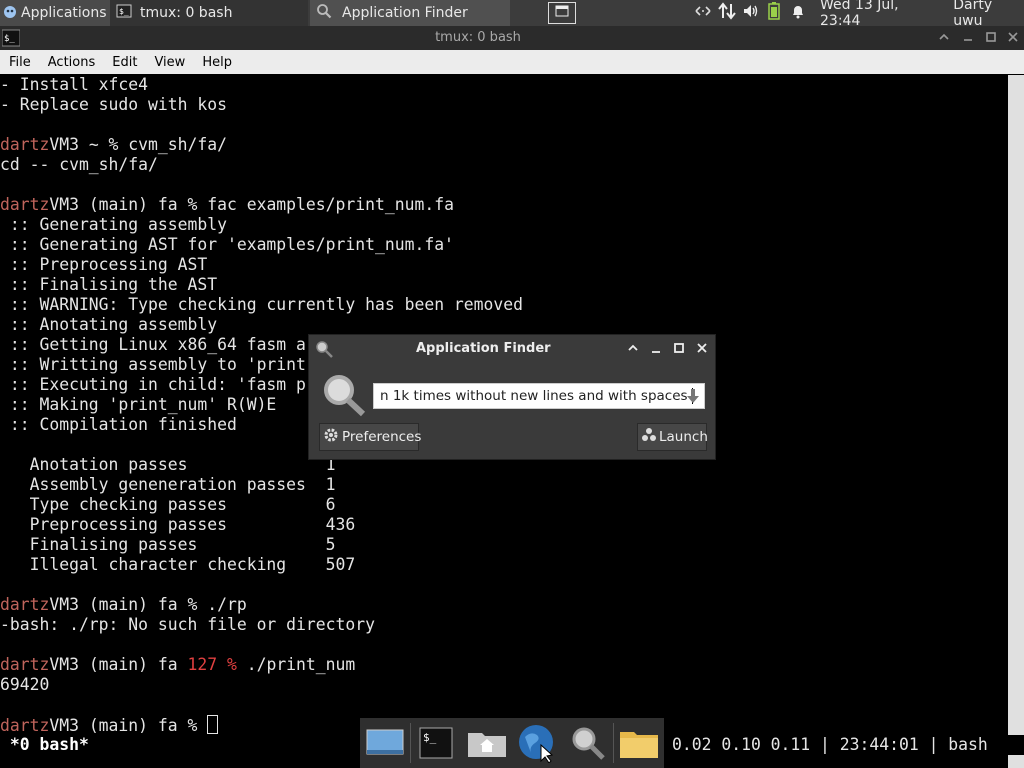 This screenshot has height=768, width=1024. What do you see at coordinates (504, 325) in the screenshot?
I see `terminal-line: :: Anotating assembly` at bounding box center [504, 325].